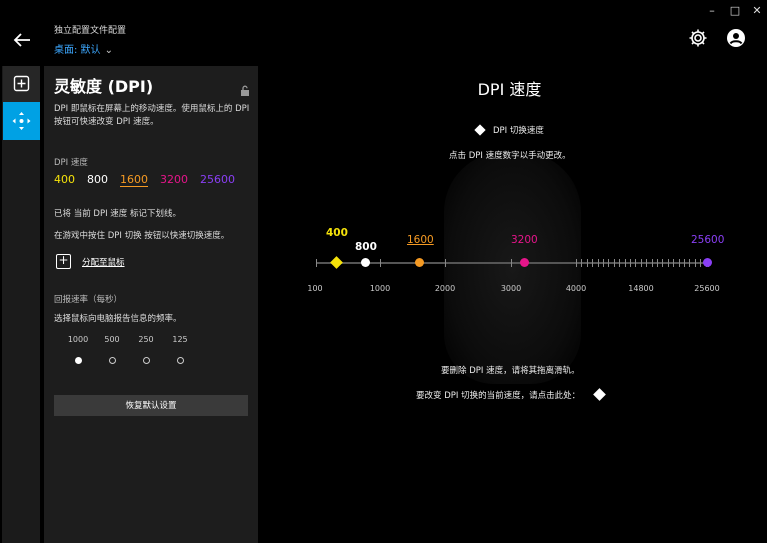 The width and height of the screenshot is (767, 543). Describe the element at coordinates (383, 88) in the screenshot. I see `main-title: DPI 速度` at that location.